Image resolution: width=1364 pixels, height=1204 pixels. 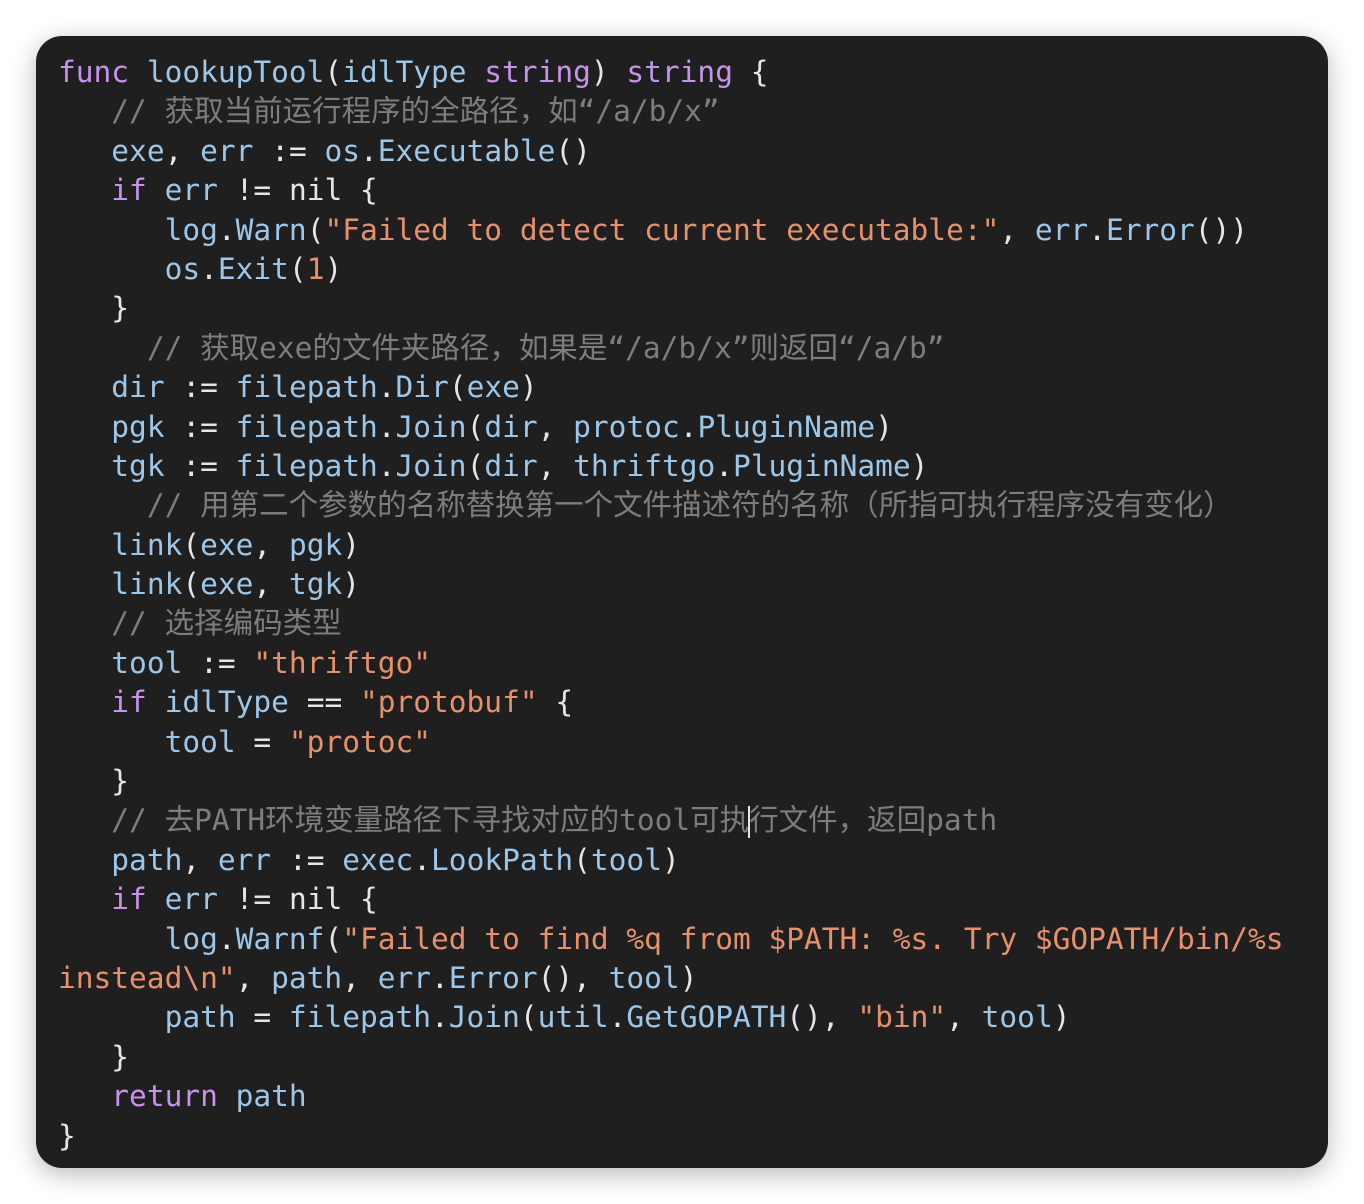 What do you see at coordinates (902, 1017) in the screenshot?
I see `string-token: "bin"` at bounding box center [902, 1017].